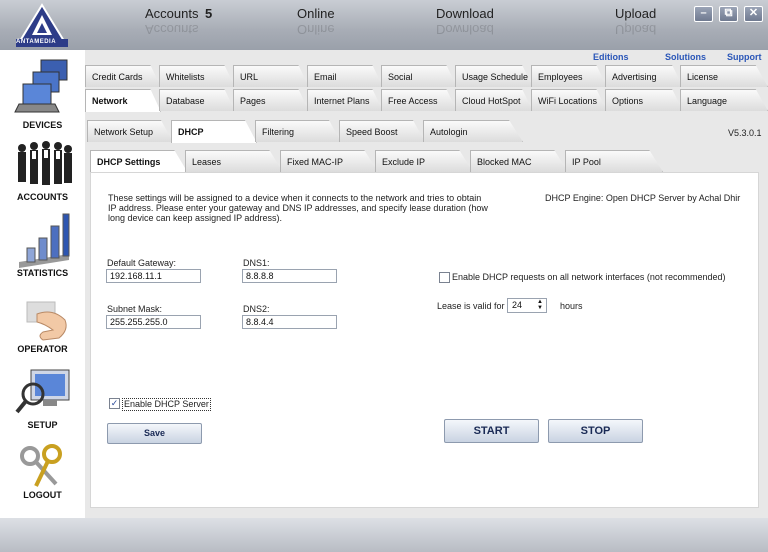  What do you see at coordinates (40, 86) in the screenshot?
I see `computers-icon` at bounding box center [40, 86].